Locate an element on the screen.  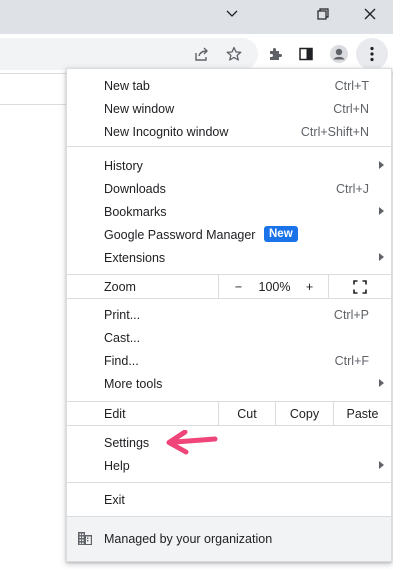
cut-label: Cut is located at coordinates (247, 413).